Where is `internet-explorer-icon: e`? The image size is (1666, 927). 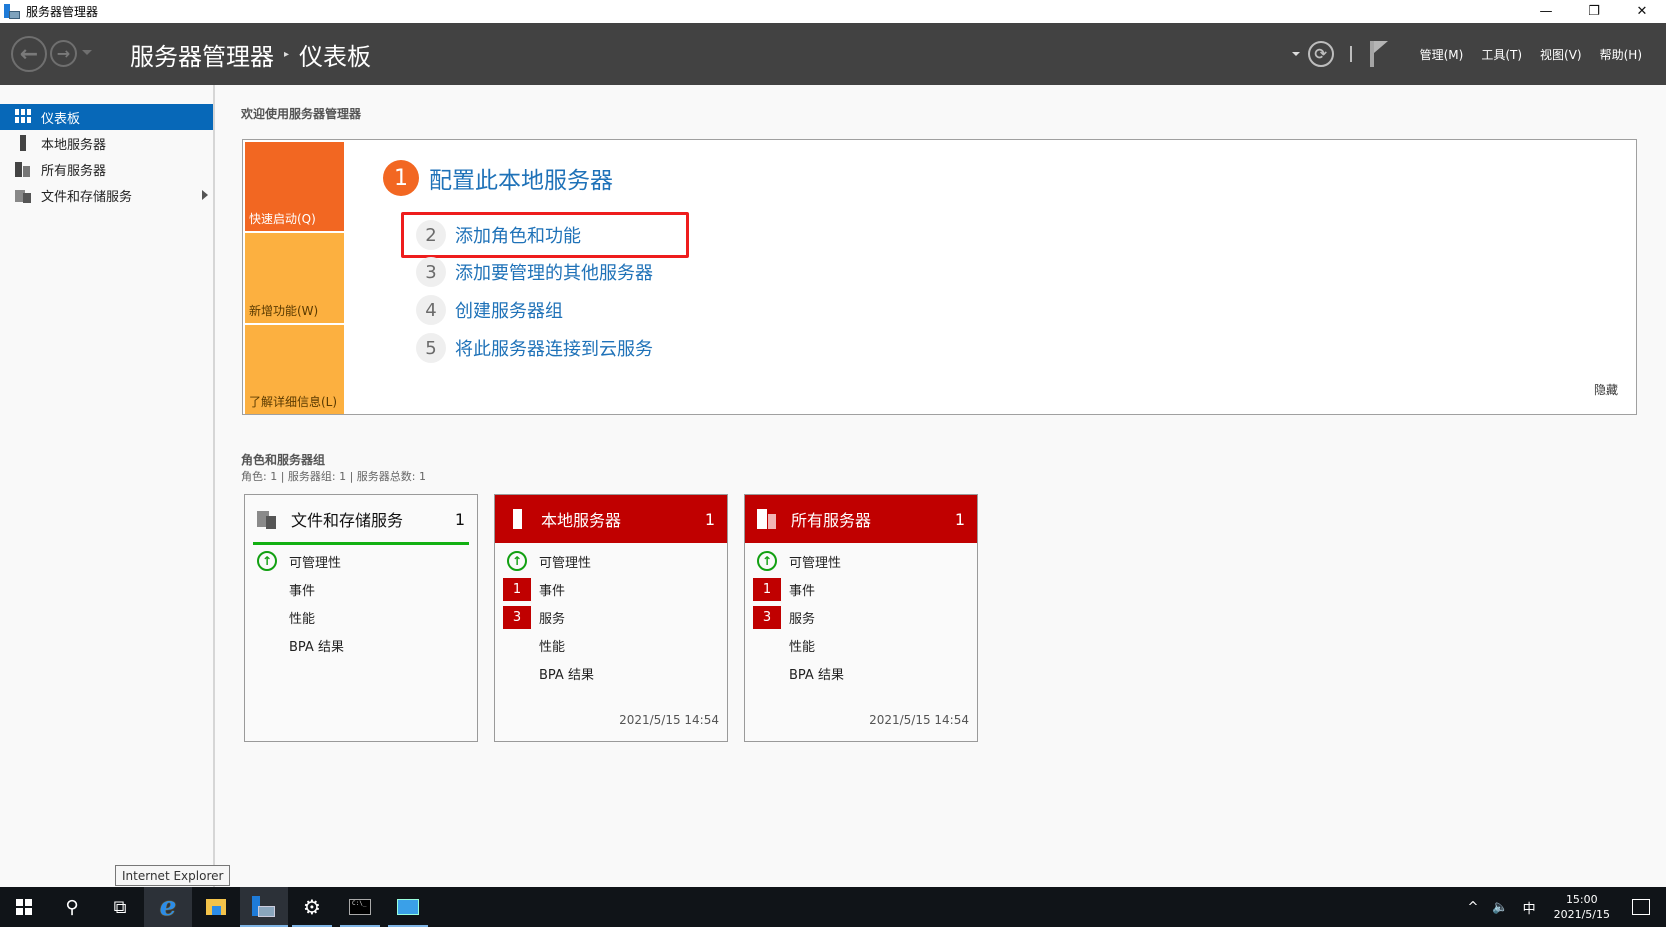 internet-explorer-icon: e is located at coordinates (168, 907).